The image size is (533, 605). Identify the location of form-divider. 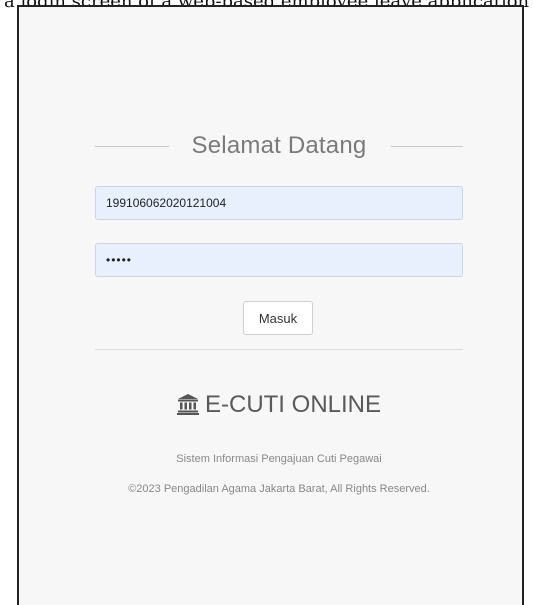
(279, 349).